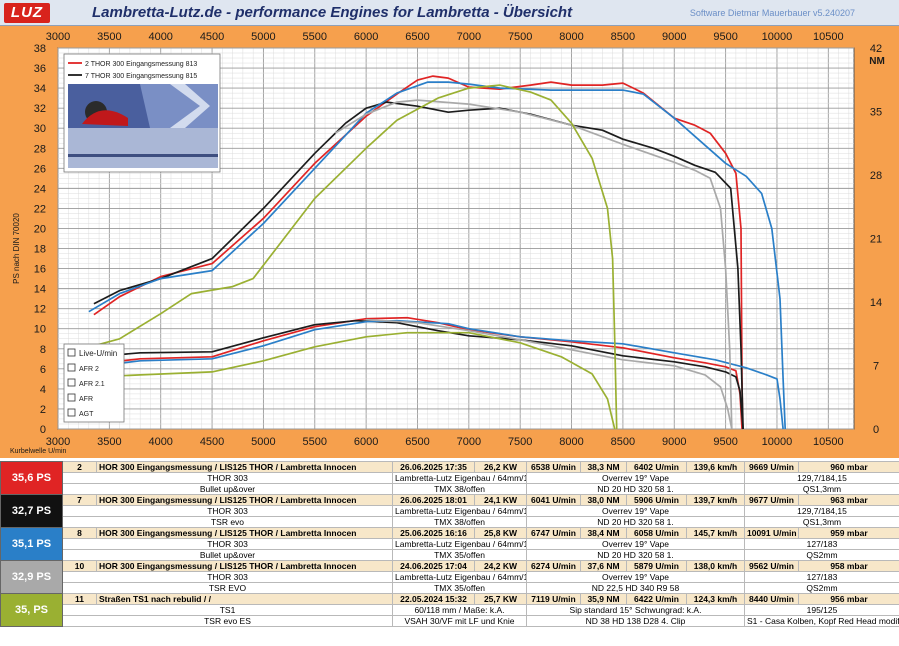 This screenshot has height=646, width=899. I want to click on logo-stripe, so click(143, 155).